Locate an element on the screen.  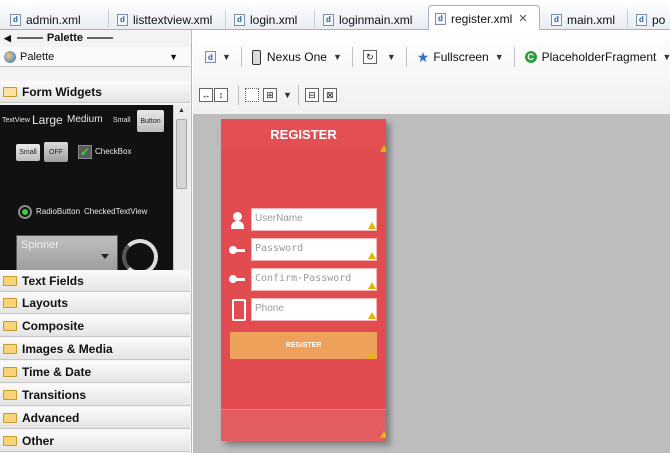
tab-register-xml: d register.xml ✕ is located at coordinates (484, 18).